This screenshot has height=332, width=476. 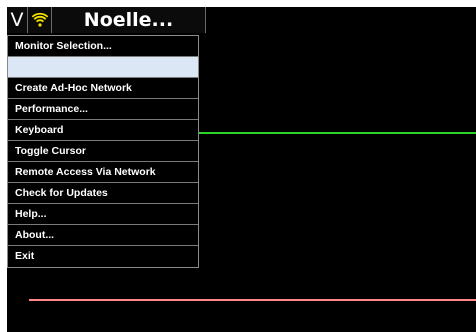 What do you see at coordinates (103, 88) in the screenshot?
I see `menu-item-create-ad-hoc-network: Create Ad-Hoc Network` at bounding box center [103, 88].